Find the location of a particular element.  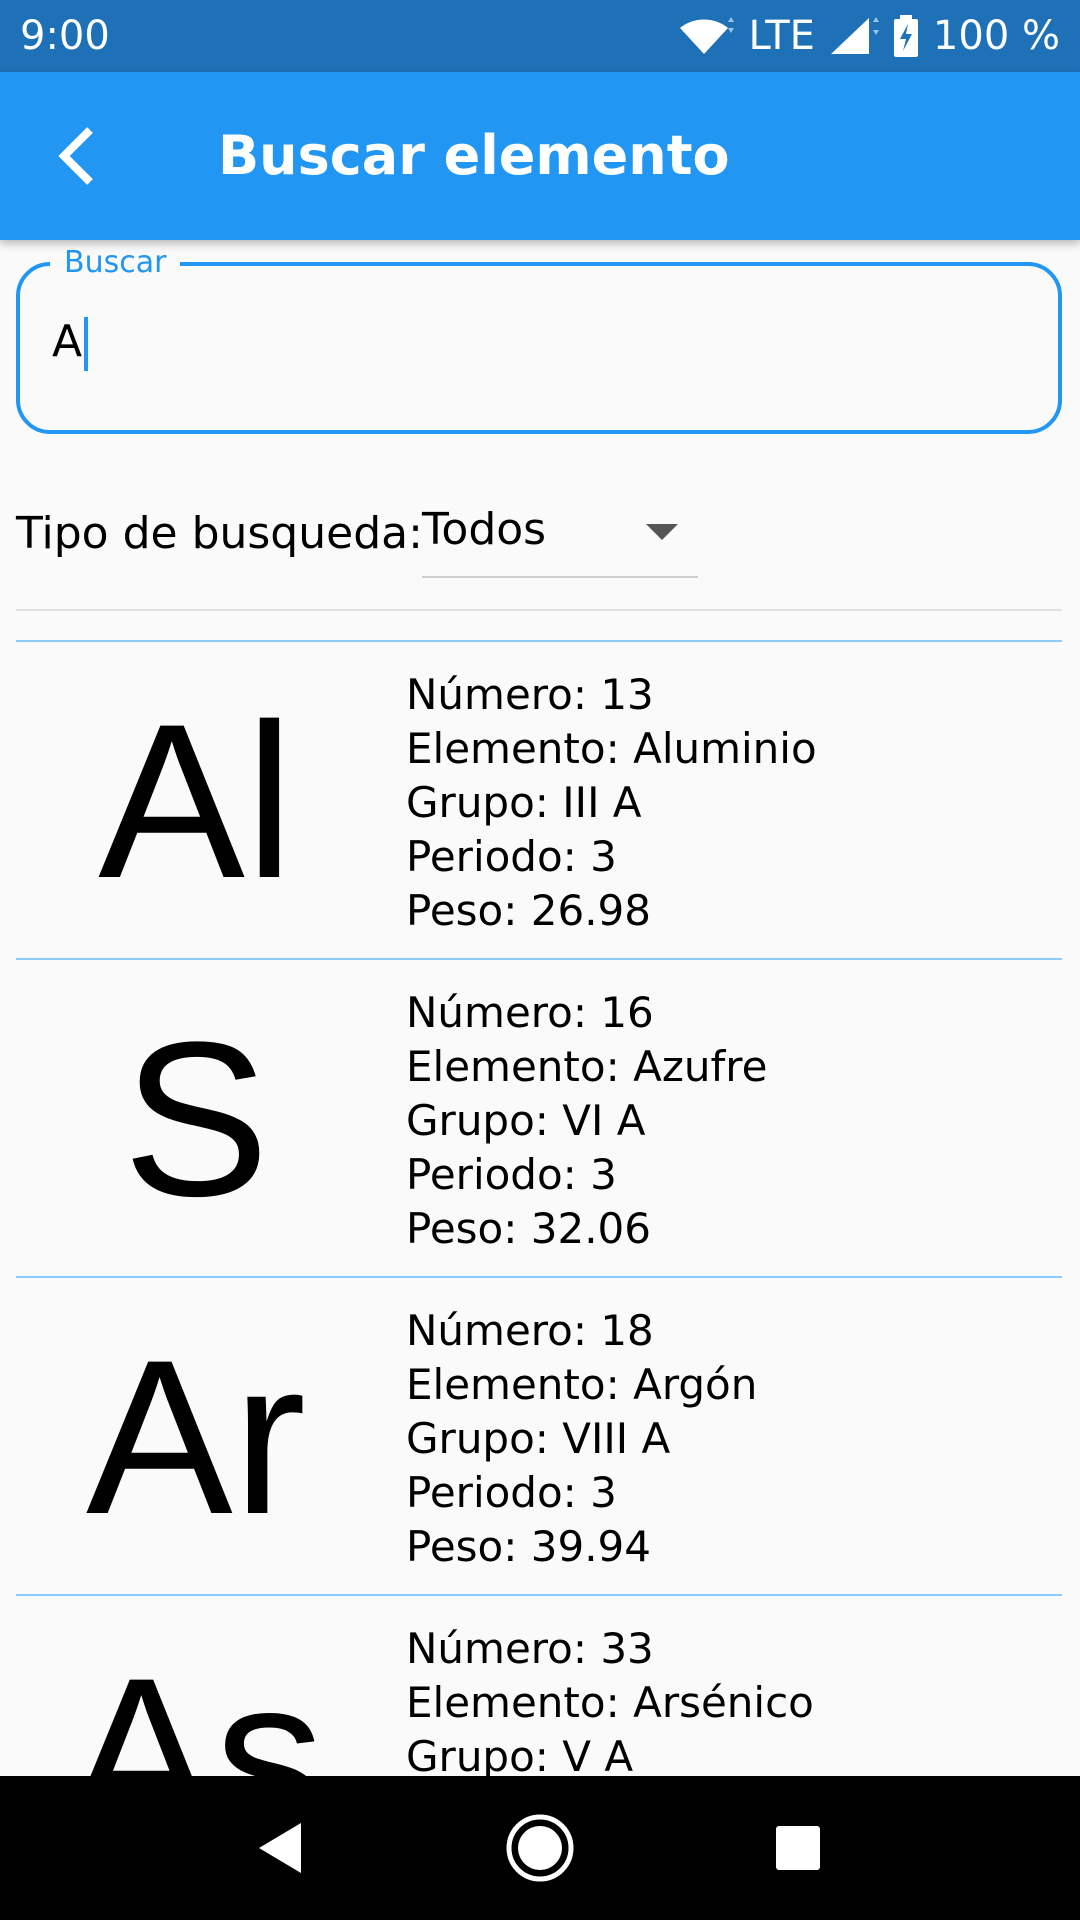

nav-back-button is located at coordinates (280, 1848).